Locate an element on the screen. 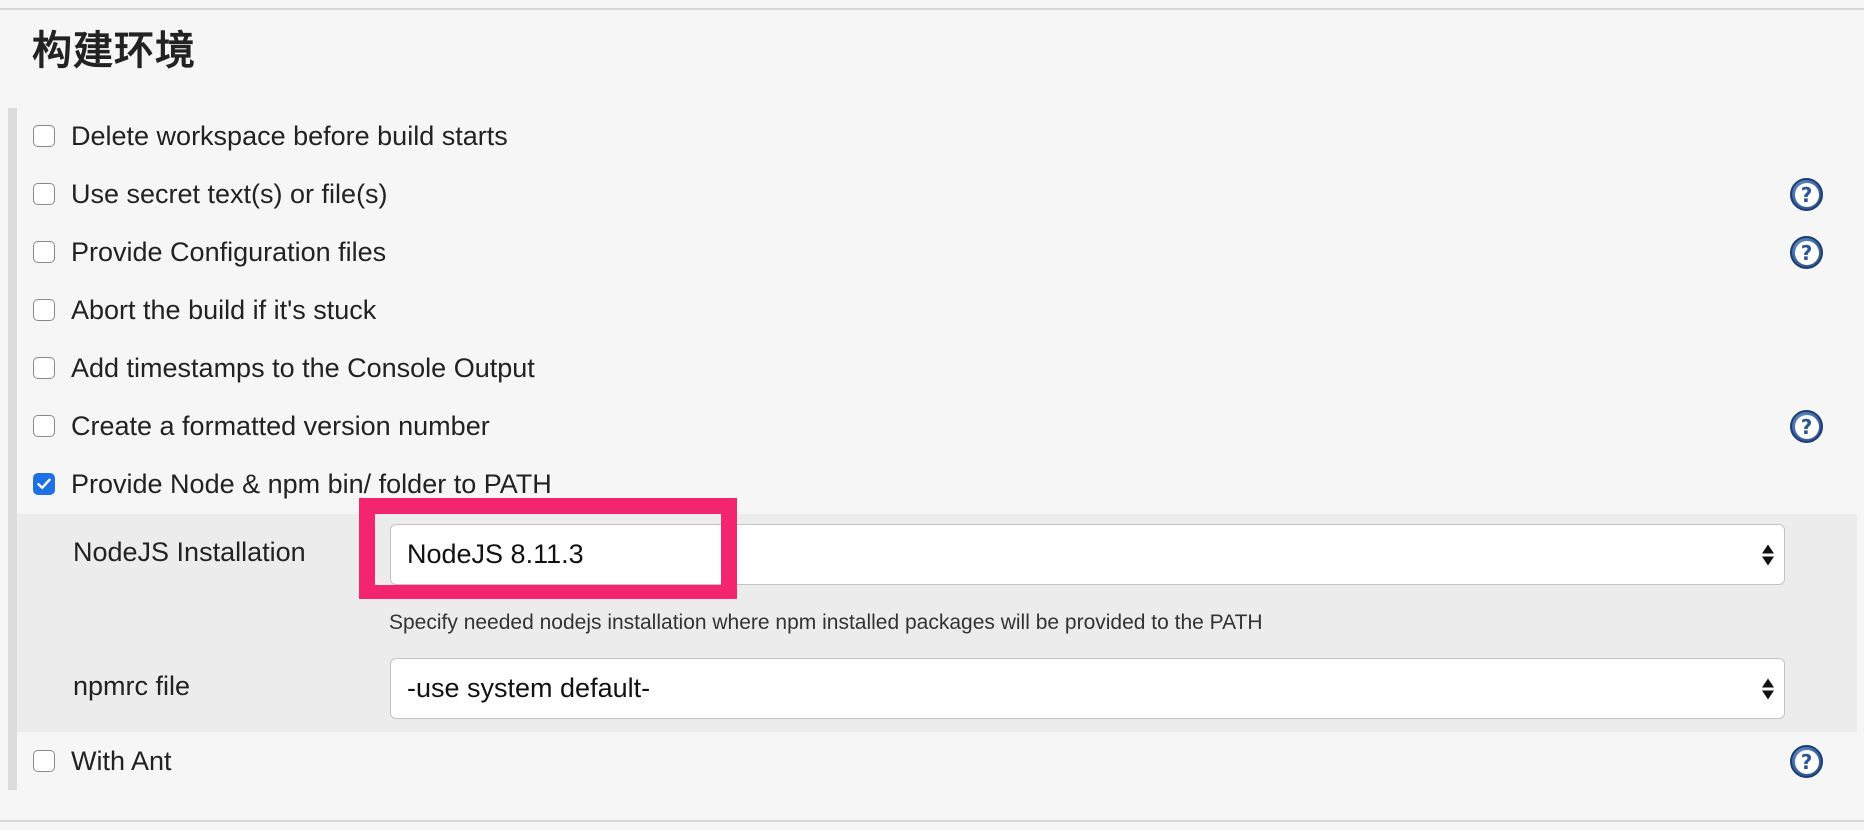 This screenshot has height=830, width=1864. option-label: With Ant is located at coordinates (121, 760).